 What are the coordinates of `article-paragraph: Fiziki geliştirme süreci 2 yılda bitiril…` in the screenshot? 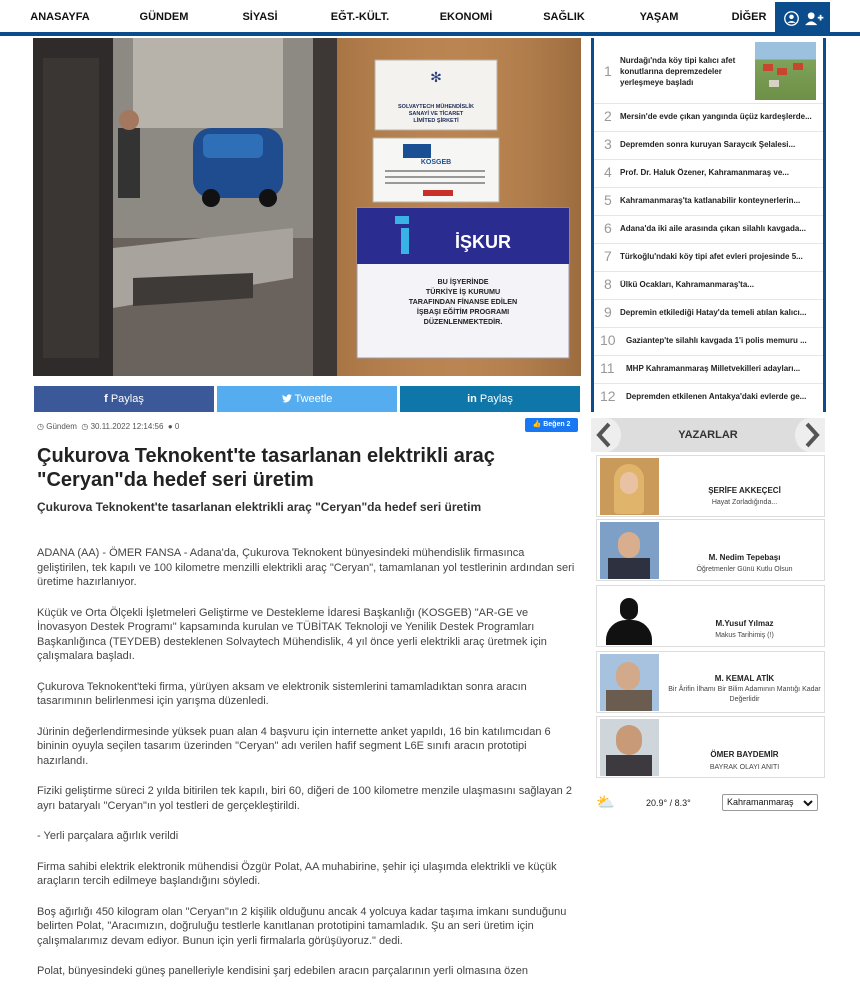 It's located at (304, 798).